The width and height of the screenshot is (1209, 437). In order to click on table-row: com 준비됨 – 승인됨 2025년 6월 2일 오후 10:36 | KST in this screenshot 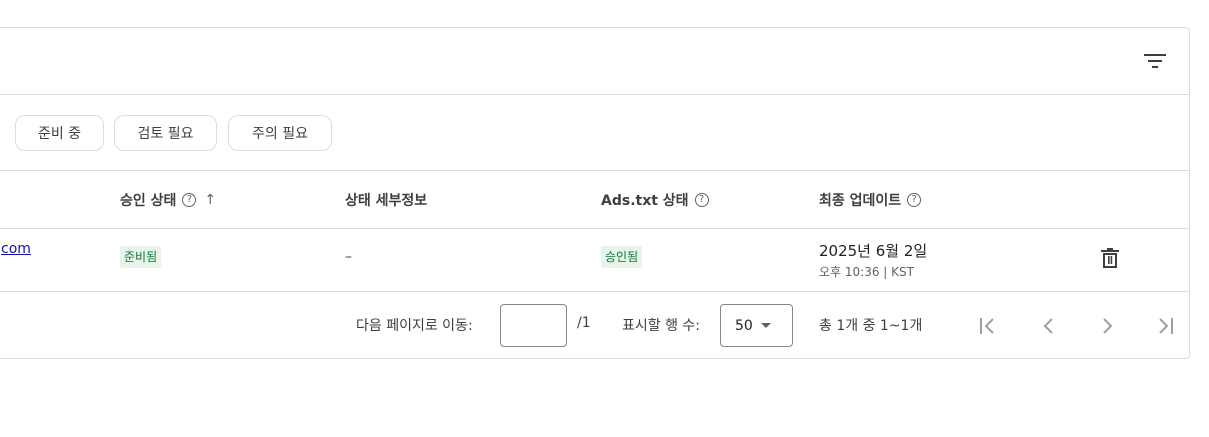, I will do `click(594, 260)`.